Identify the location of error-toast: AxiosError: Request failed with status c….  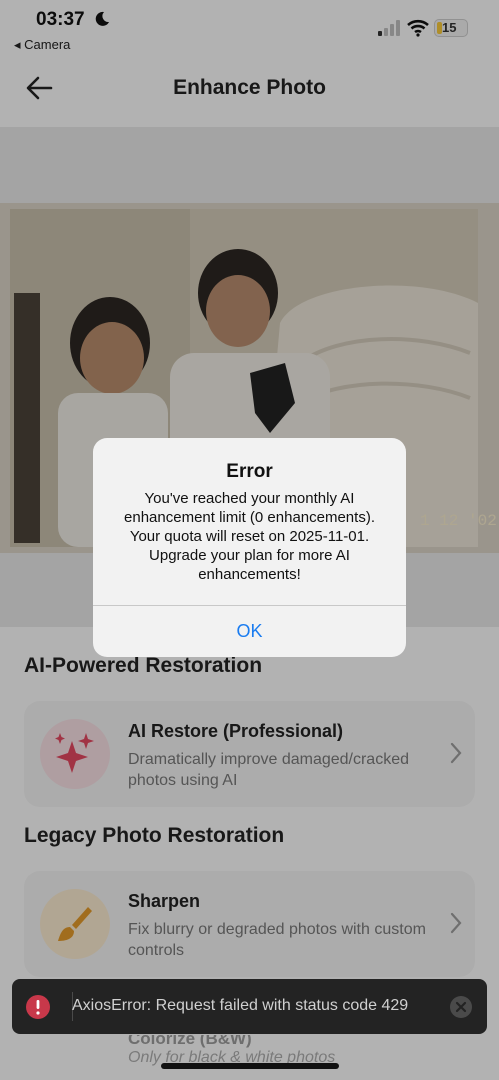
(249, 1006).